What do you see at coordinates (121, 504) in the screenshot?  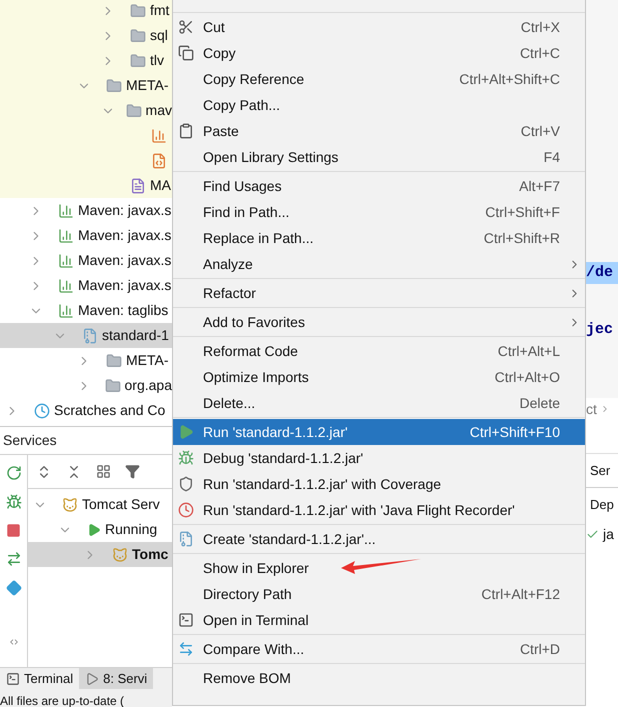 I see `tree-item-label: Tomcat Serv` at bounding box center [121, 504].